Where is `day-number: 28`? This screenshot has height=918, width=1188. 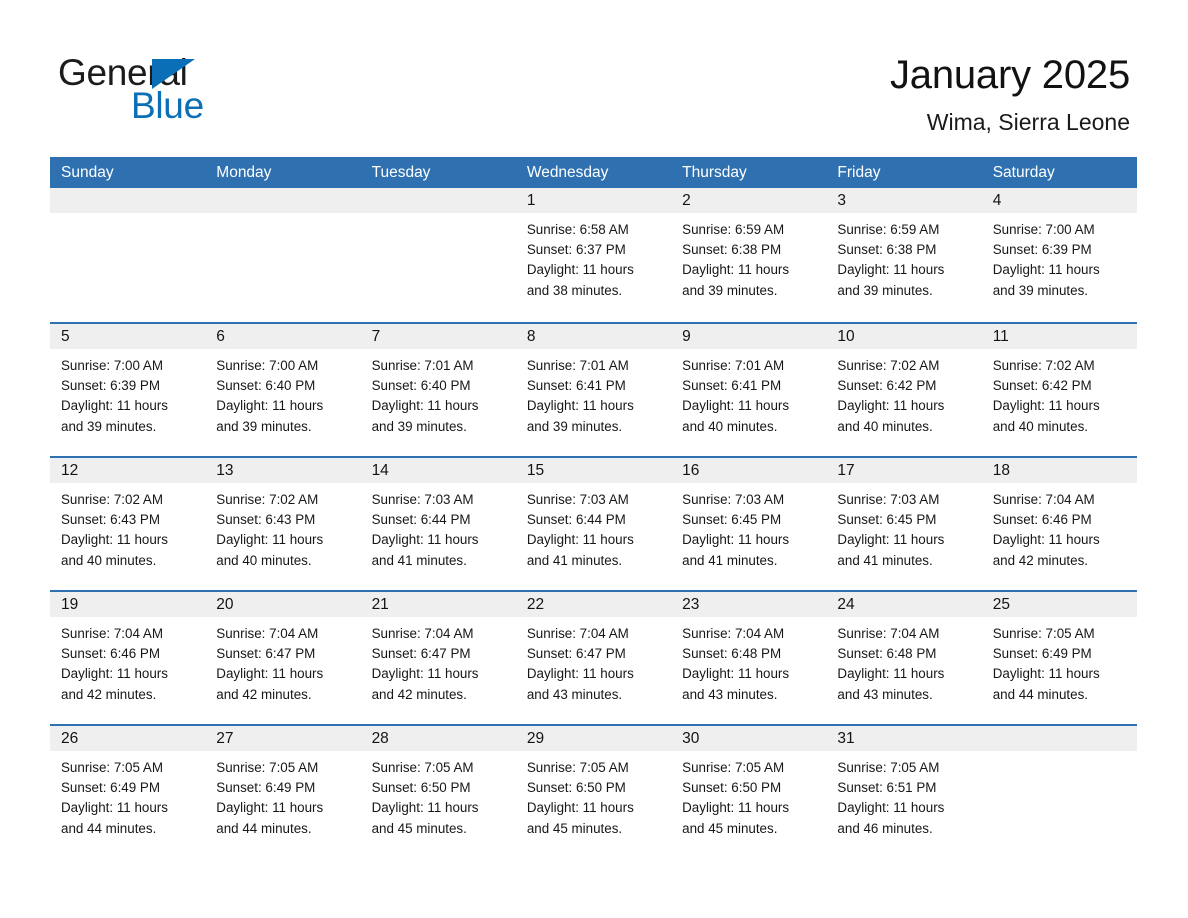
day-number: 28 is located at coordinates (380, 738).